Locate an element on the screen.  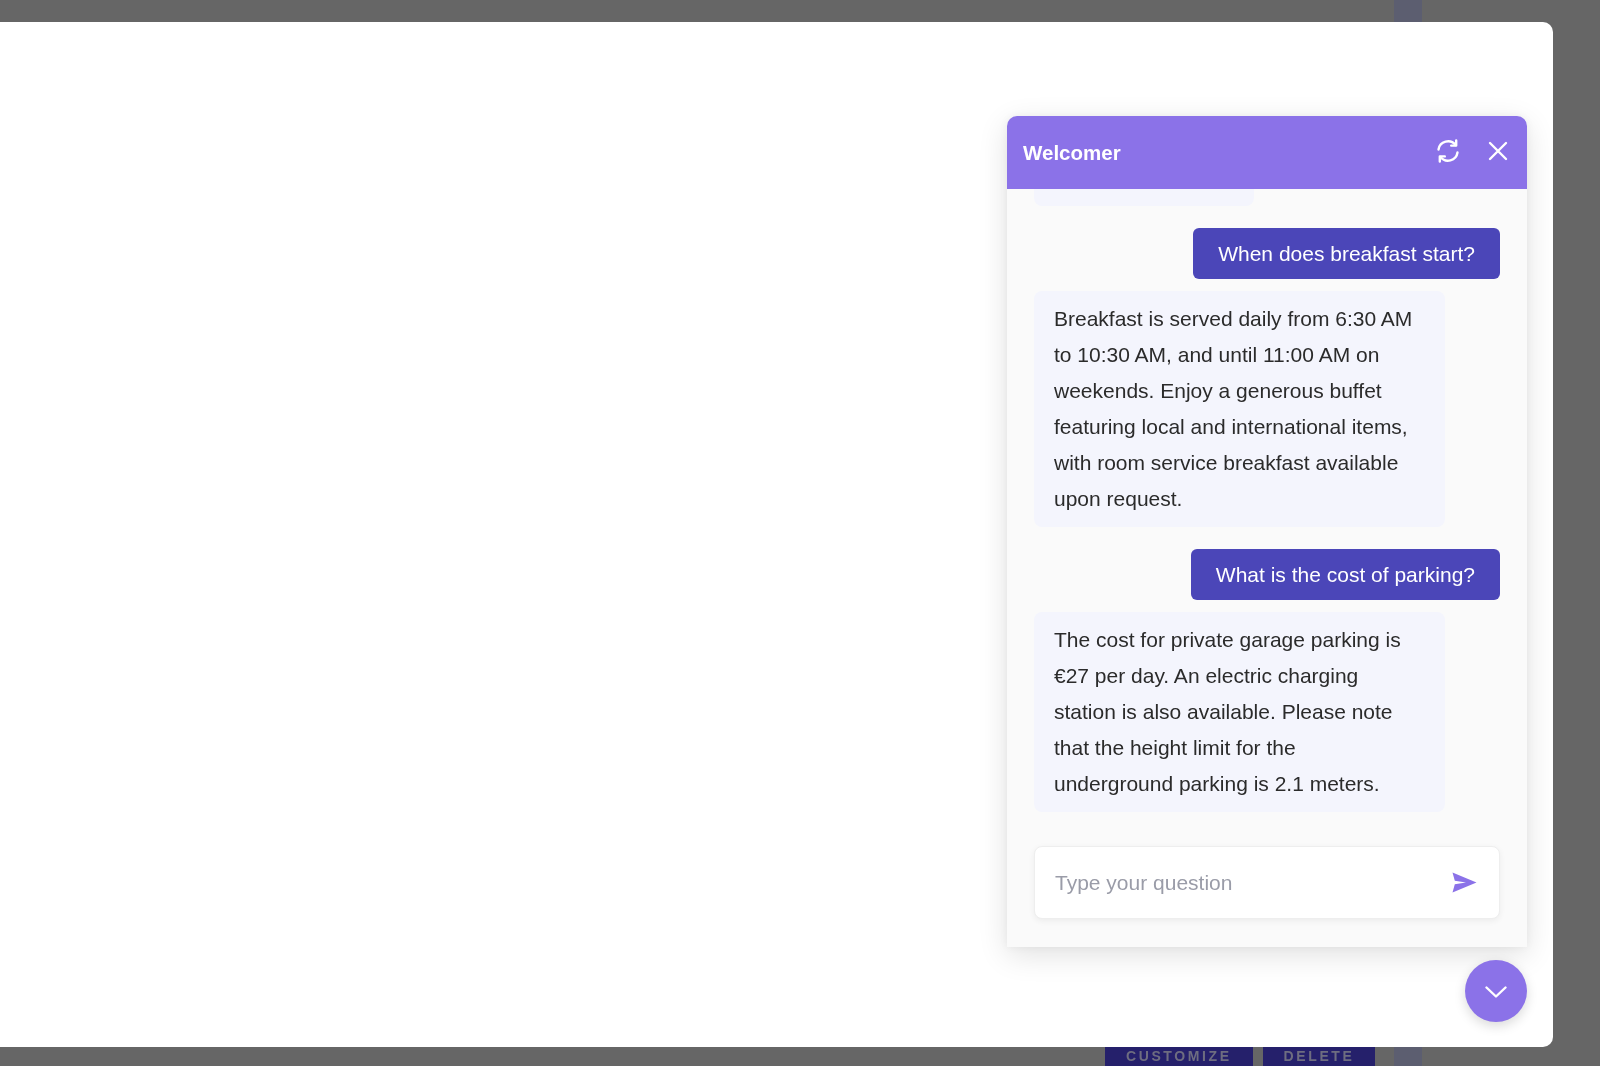
chat-title: Welcomer is located at coordinates (1072, 152).